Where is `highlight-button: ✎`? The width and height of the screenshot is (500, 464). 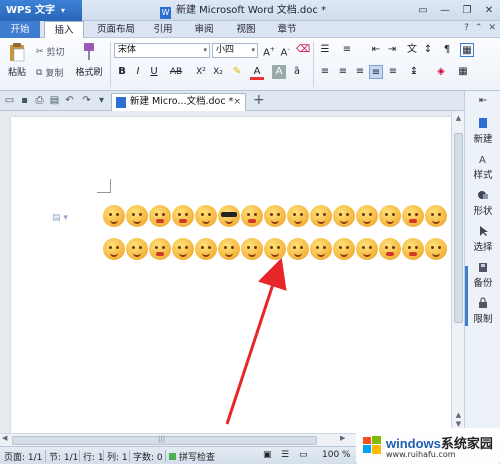
highlight-button: ✎ is located at coordinates (237, 72).